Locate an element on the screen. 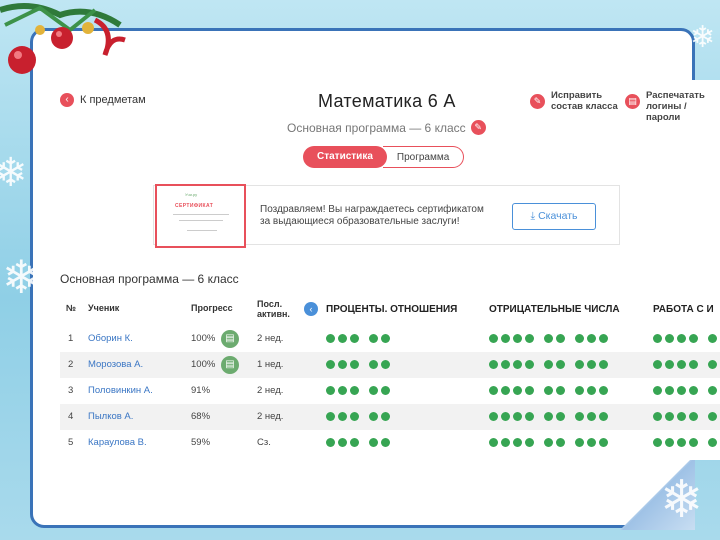 The image size is (720, 540). print-logins-button: ▤ Распечатать логины / пароли is located at coordinates (672, 106).